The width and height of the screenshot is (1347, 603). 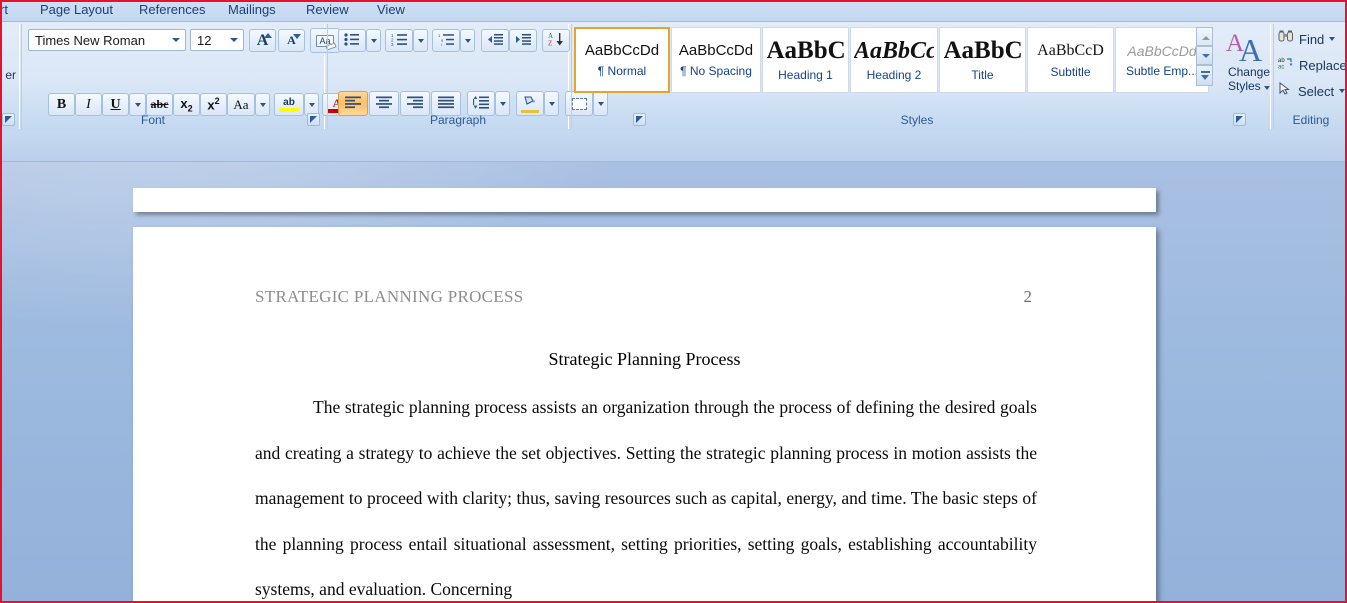 What do you see at coordinates (1249, 86) in the screenshot?
I see `change-styles-label-line2: Styles` at bounding box center [1249, 86].